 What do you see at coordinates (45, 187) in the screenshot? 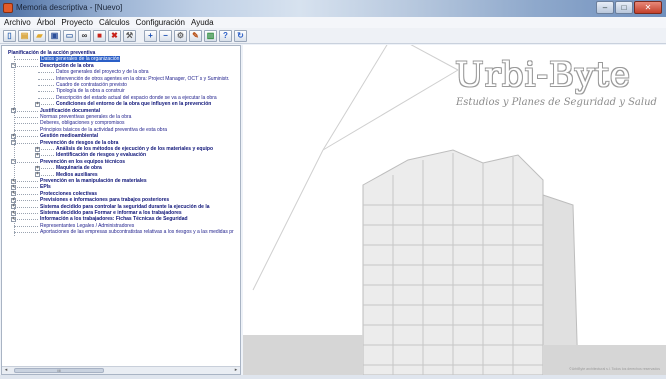
I see `tree-node: EPIs` at bounding box center [45, 187].